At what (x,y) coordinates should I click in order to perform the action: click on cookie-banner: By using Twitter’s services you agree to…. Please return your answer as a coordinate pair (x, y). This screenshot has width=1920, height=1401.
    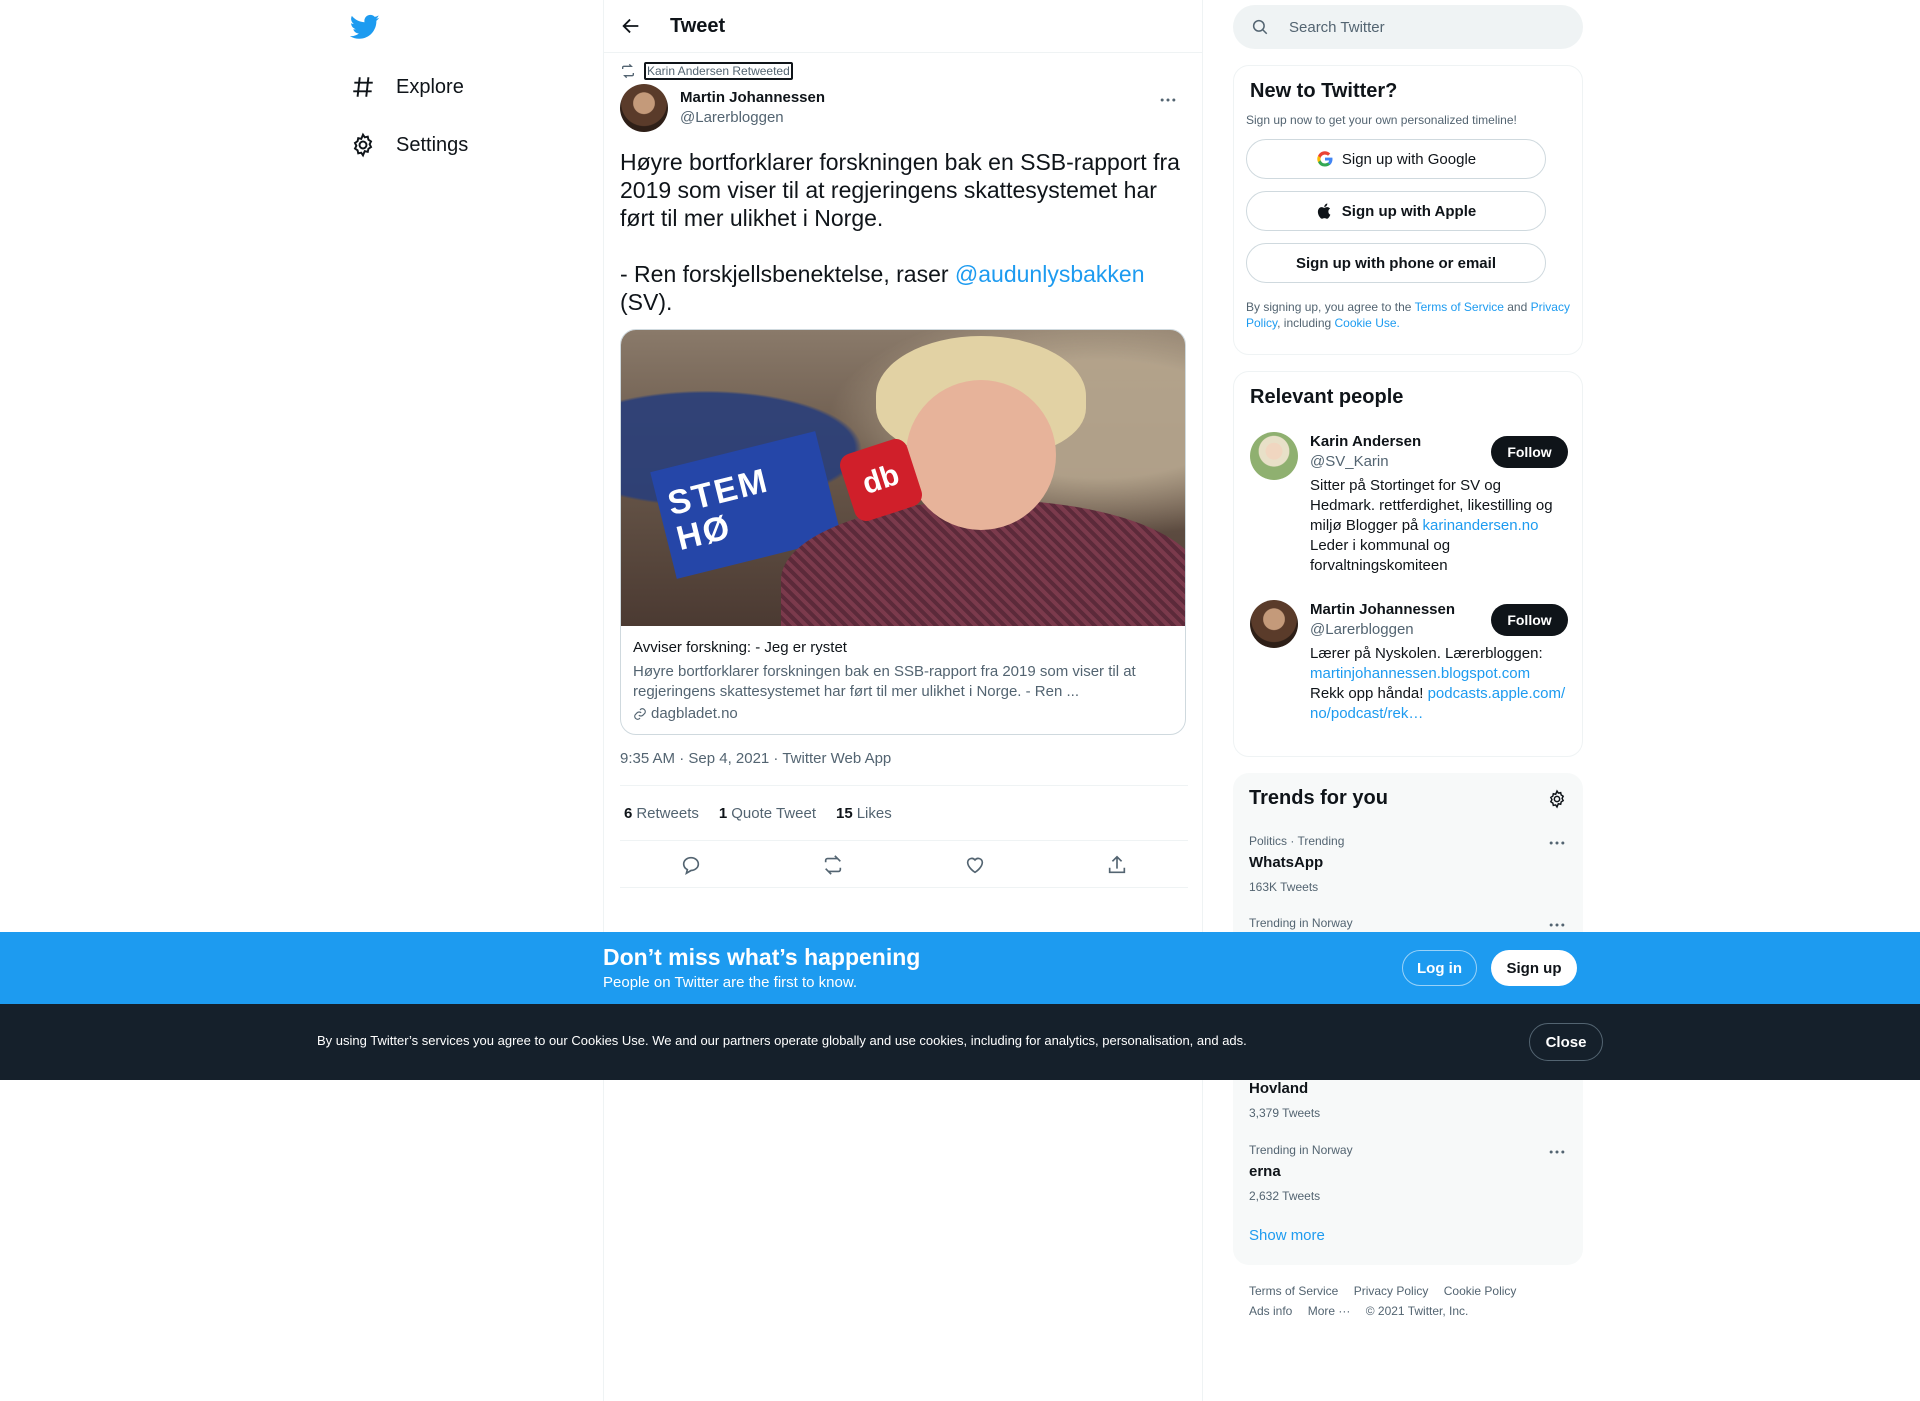
    Looking at the image, I should click on (960, 1042).